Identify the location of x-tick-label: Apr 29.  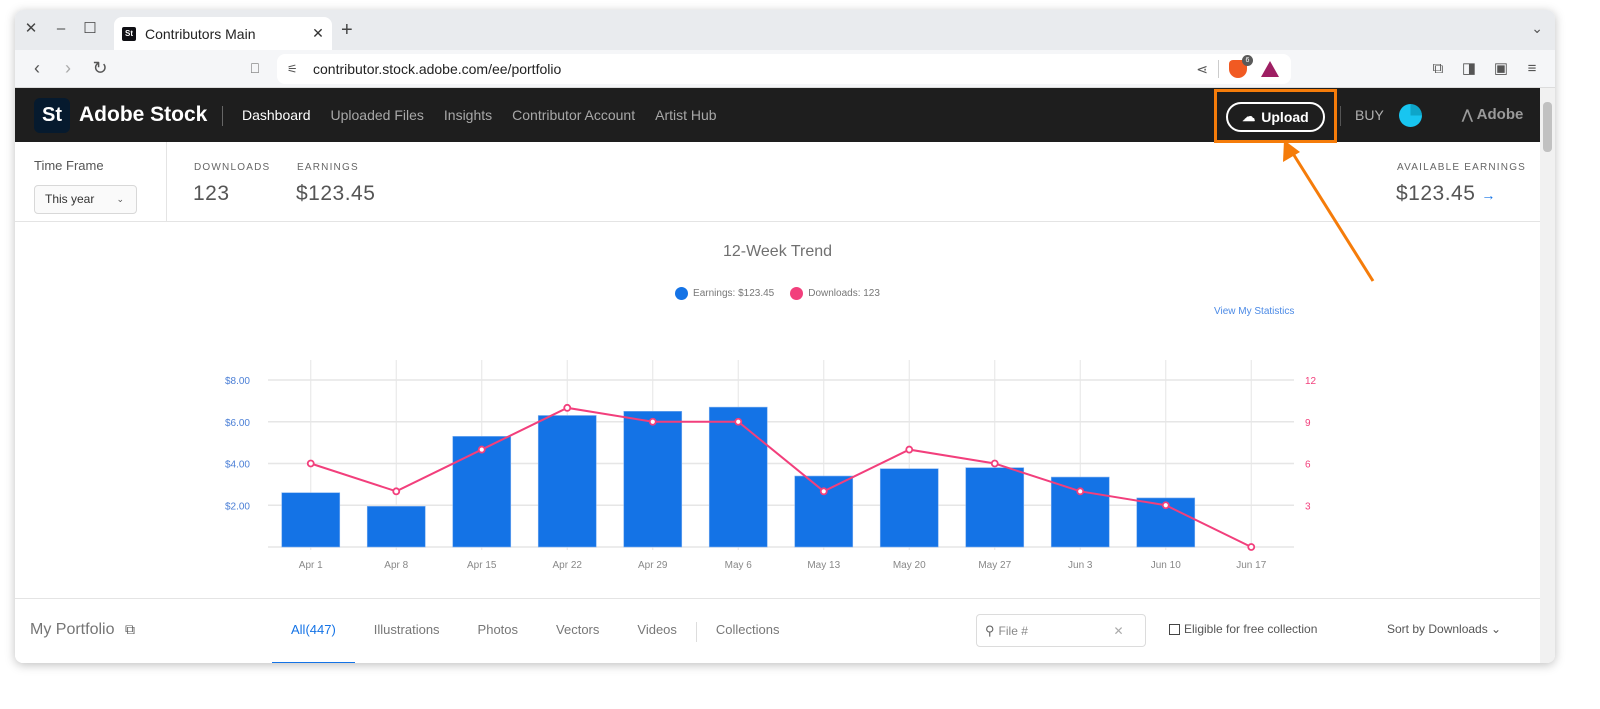
(653, 565).